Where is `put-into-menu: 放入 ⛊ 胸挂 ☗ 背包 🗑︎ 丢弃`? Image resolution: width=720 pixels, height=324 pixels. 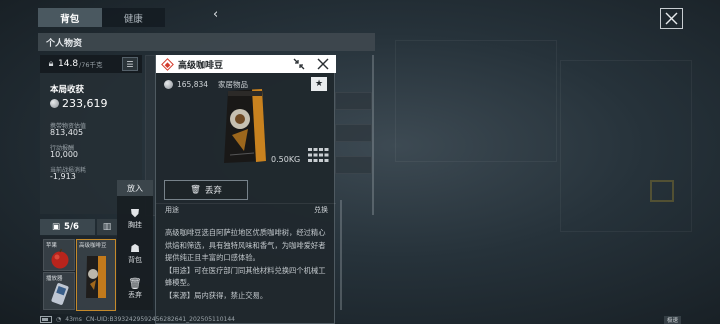 put-into-menu: 放入 ⛊ 胸挂 ☗ 背包 🗑︎ 丢弃 is located at coordinates (135, 245).